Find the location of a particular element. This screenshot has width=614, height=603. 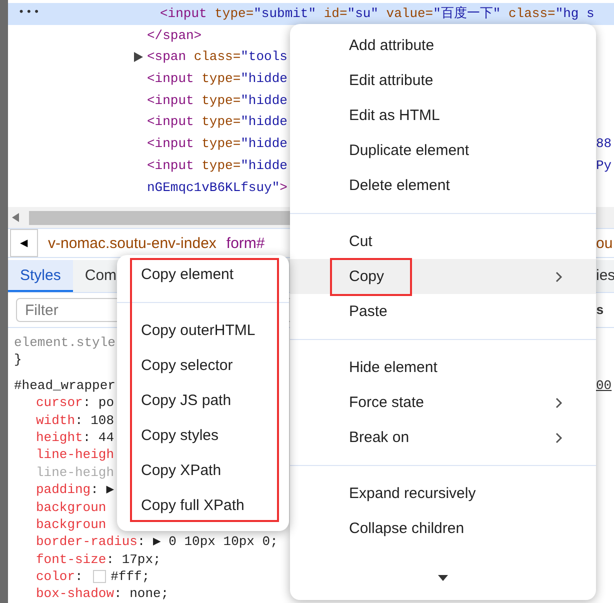

code-token: "百度一下" is located at coordinates (467, 13).